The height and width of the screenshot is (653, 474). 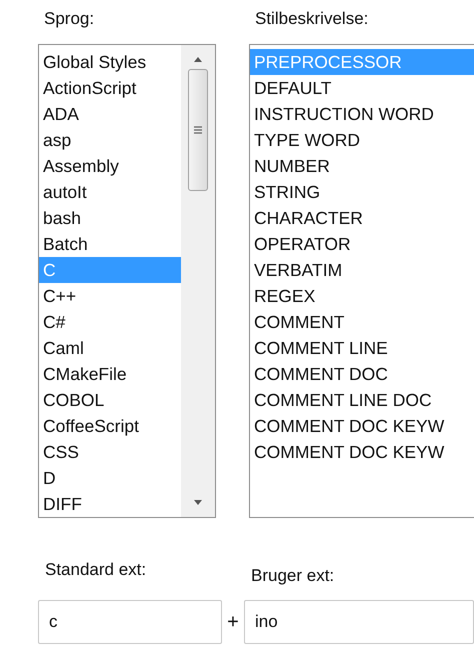 What do you see at coordinates (362, 270) in the screenshot?
I see `style-item: VERBATIM` at bounding box center [362, 270].